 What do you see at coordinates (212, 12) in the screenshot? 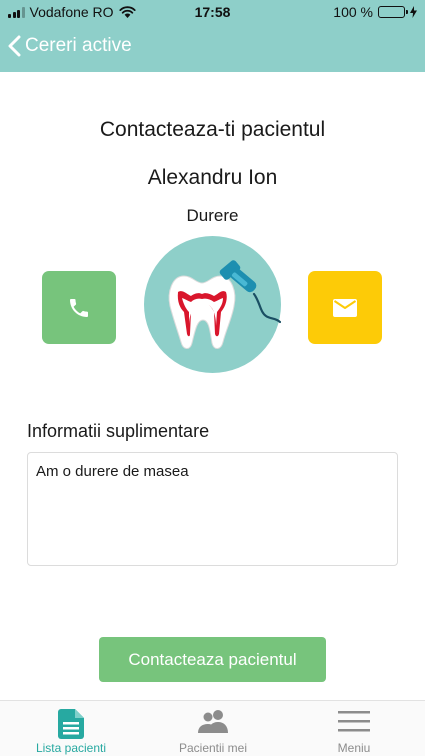
I see `status-bar: Vodafone RO 17:58 100 %` at bounding box center [212, 12].